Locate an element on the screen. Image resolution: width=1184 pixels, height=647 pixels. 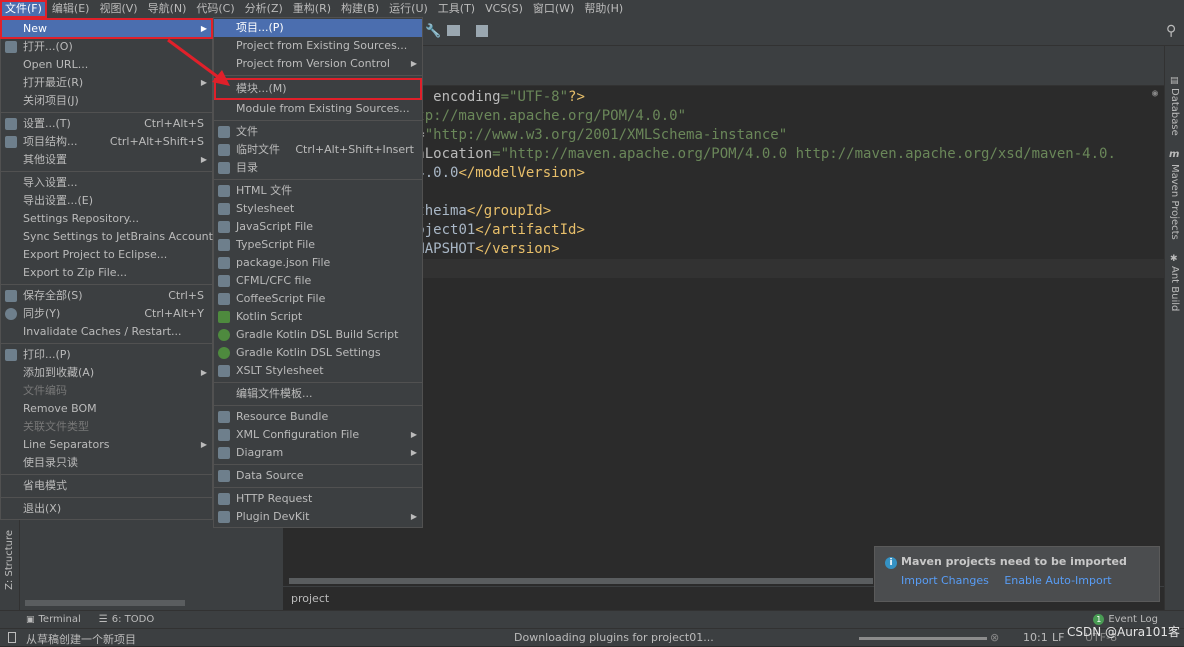
menu-item-label: Data Source is located at coordinates (270, 475).